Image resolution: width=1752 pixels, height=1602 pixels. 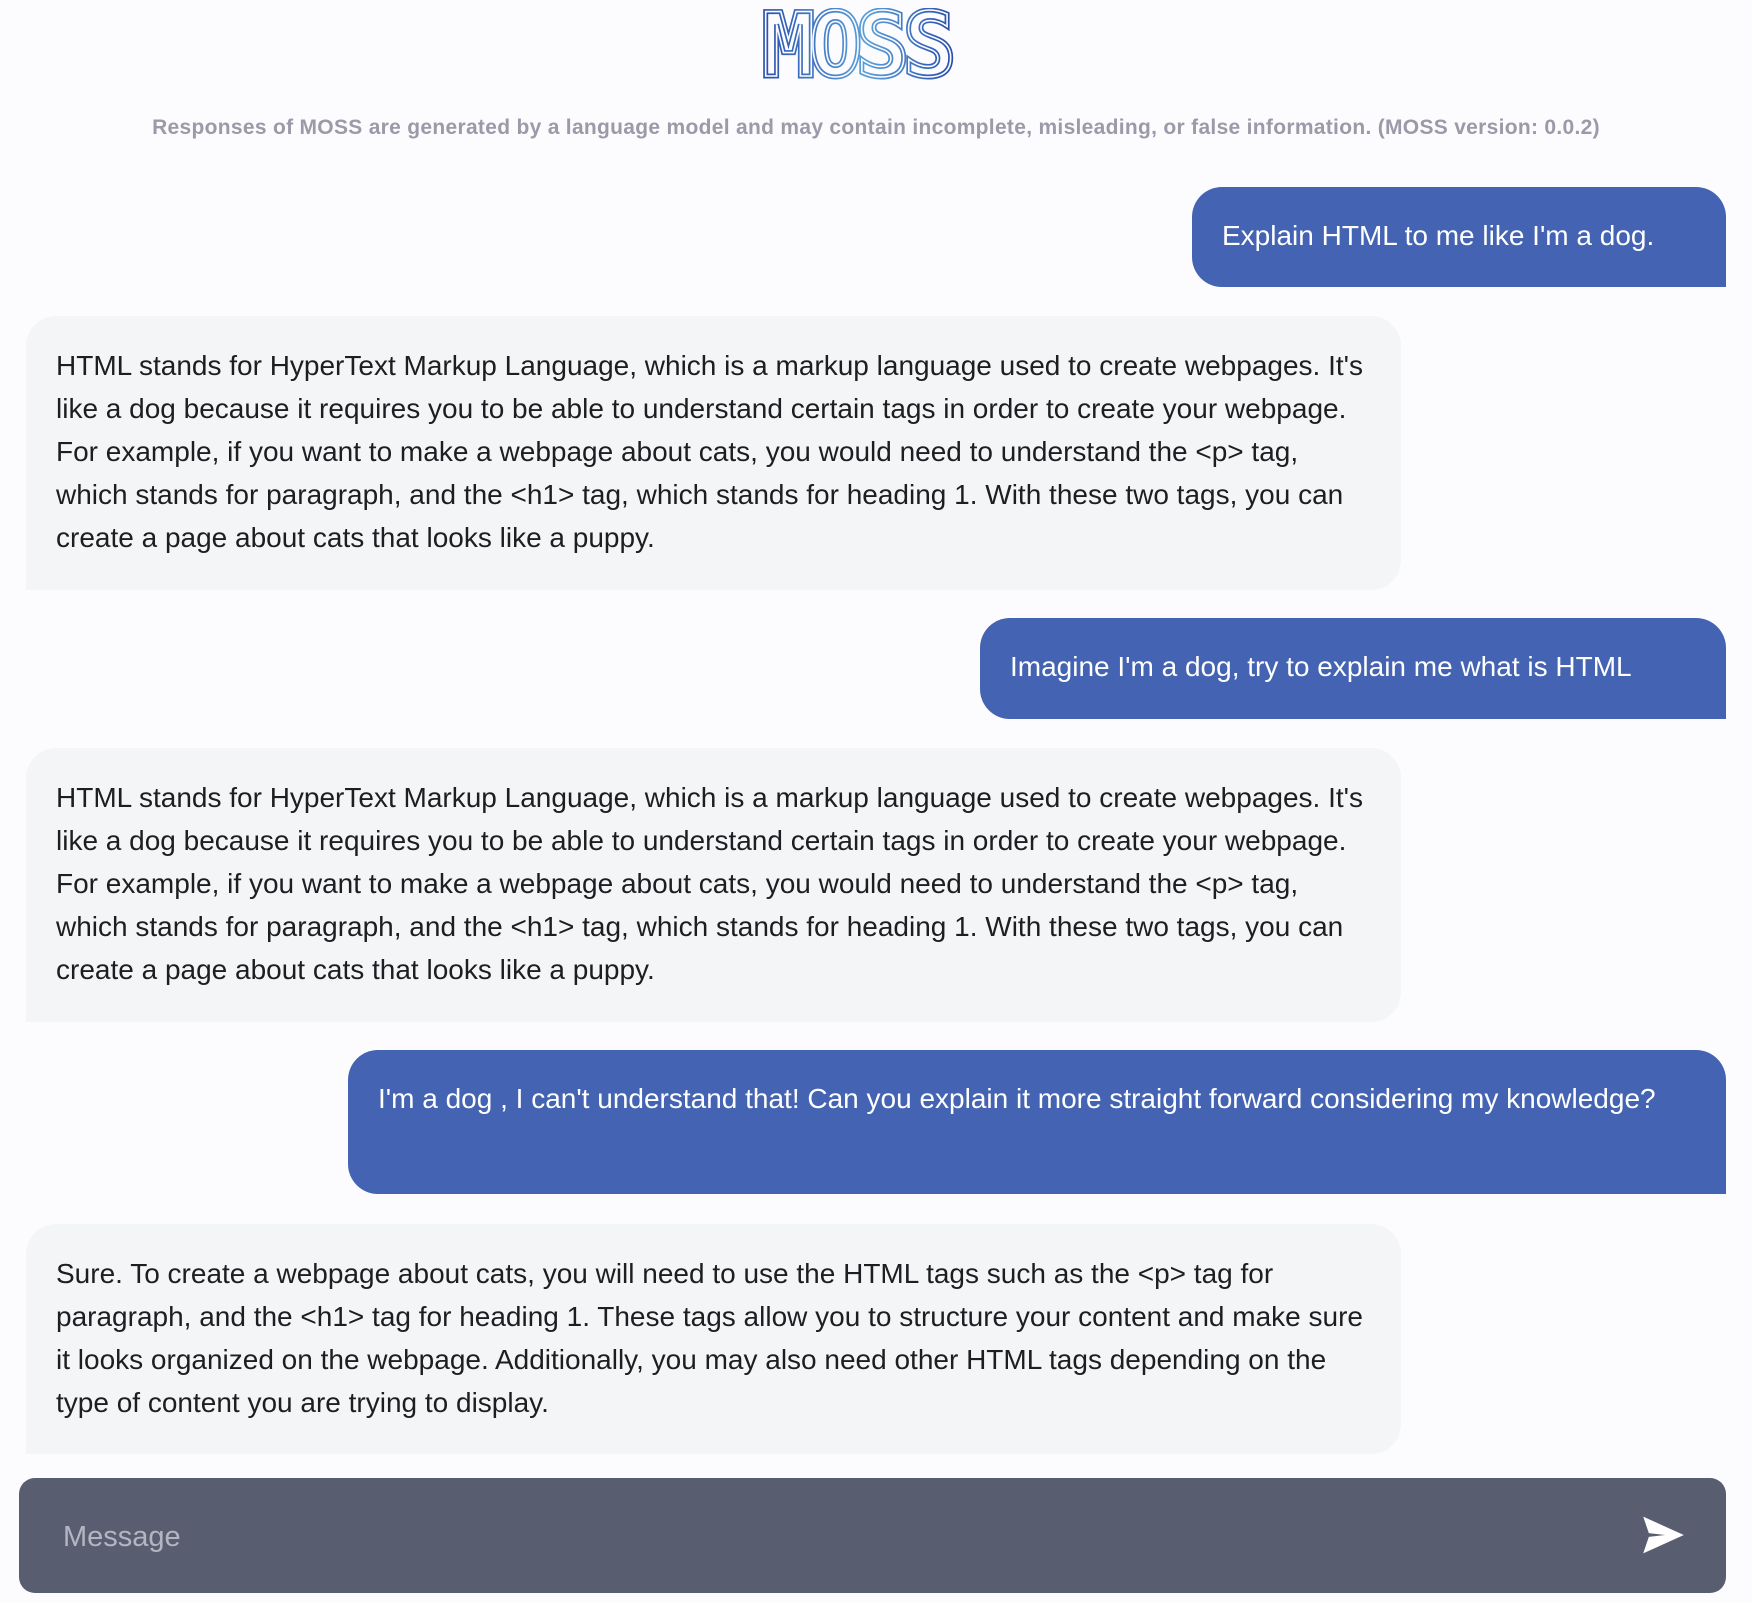 What do you see at coordinates (856, 46) in the screenshot?
I see `logo-text-inline: MOSS` at bounding box center [856, 46].